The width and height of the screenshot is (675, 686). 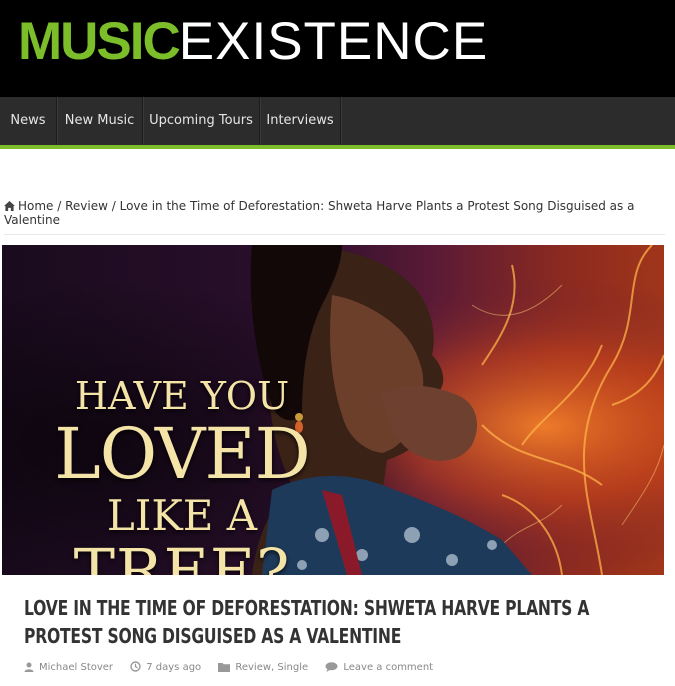 What do you see at coordinates (388, 667) in the screenshot?
I see `leave-comment-link: Leave a comment` at bounding box center [388, 667].